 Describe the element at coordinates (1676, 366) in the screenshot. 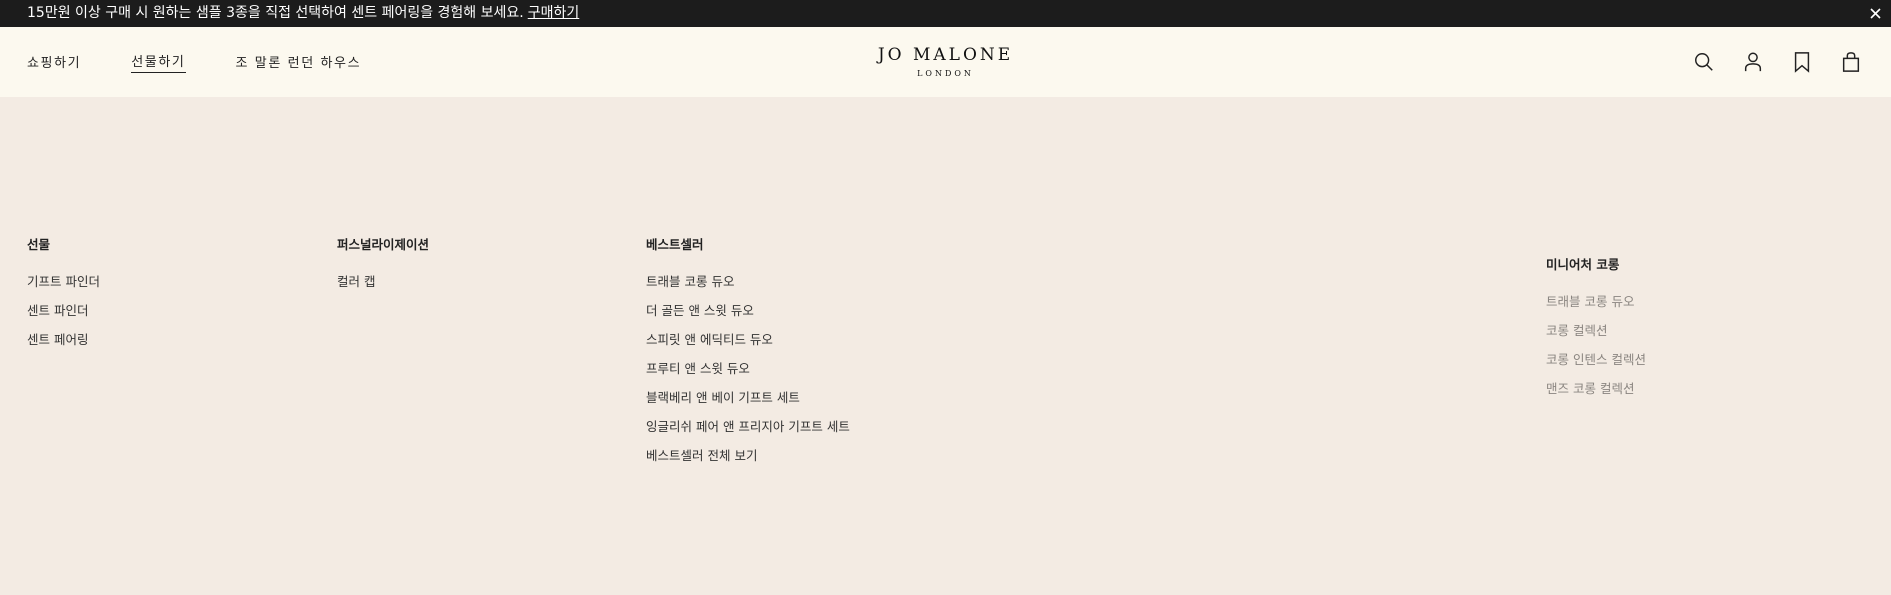

I see `menu-link: 코롱 인텐스 컬렉션` at that location.